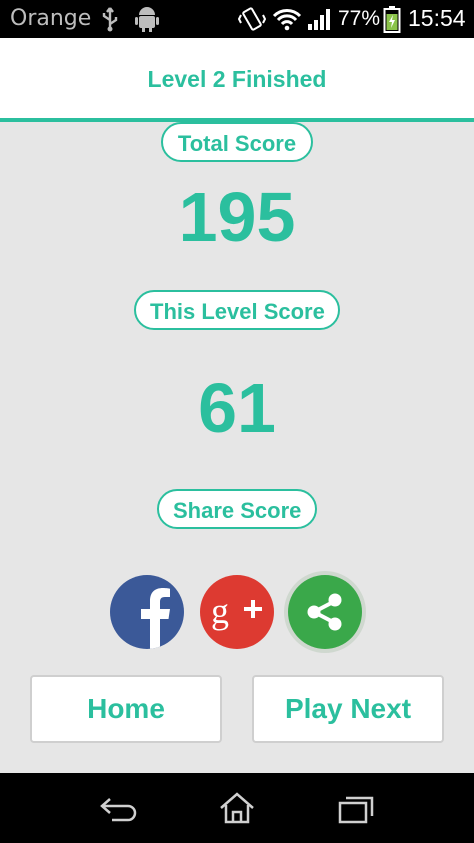 The image size is (474, 843). What do you see at coordinates (237, 310) in the screenshot?
I see `level-score-label: This Level Score` at bounding box center [237, 310].